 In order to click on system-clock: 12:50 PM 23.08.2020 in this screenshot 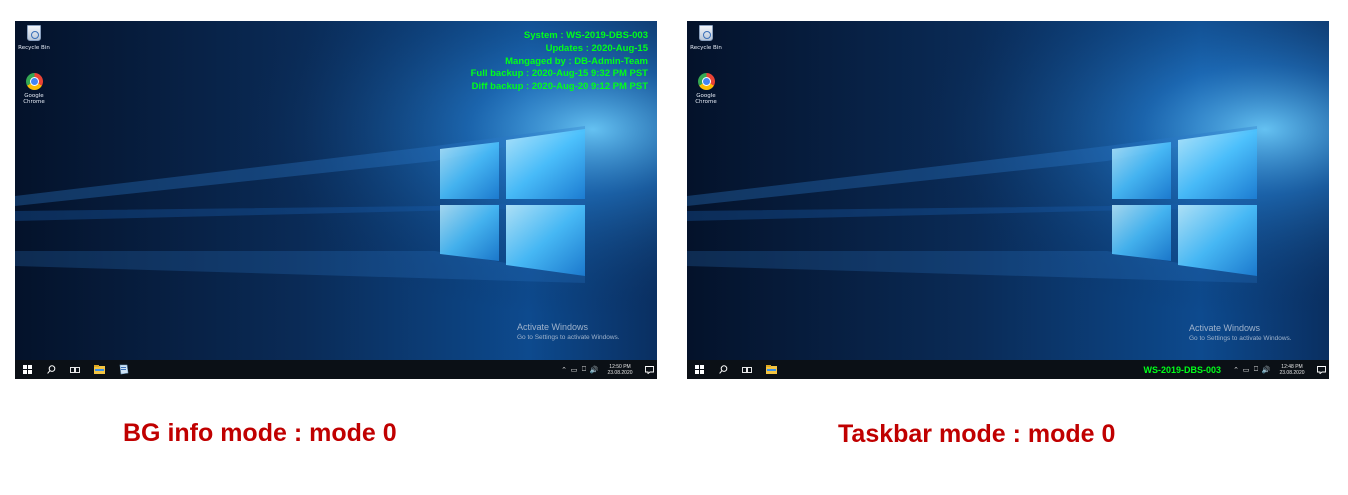, I will do `click(620, 370)`.